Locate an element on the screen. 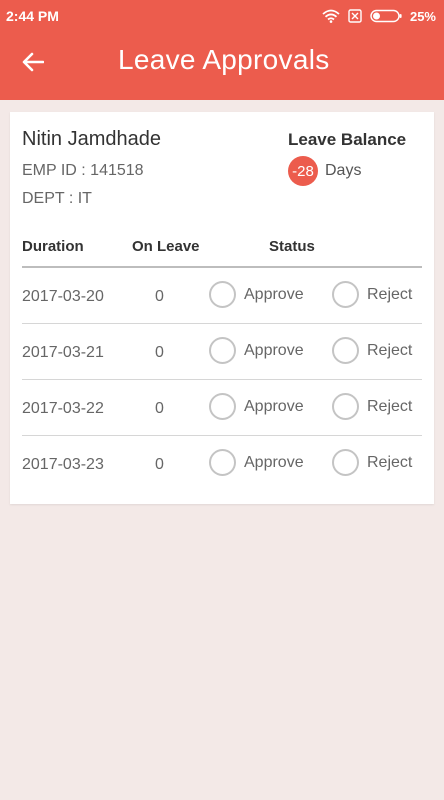 This screenshot has height=800, width=444. leave-balance-title: Leave Balance is located at coordinates (347, 139).